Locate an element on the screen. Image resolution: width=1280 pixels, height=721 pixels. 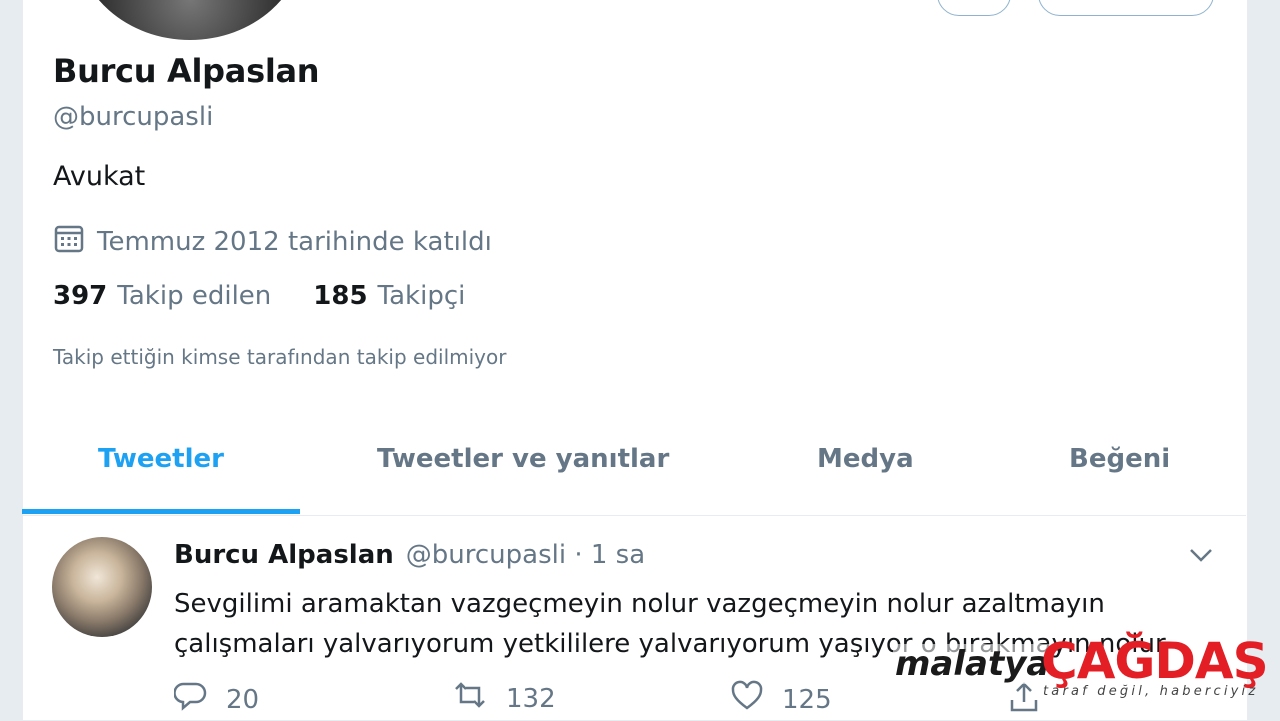
like-icon is located at coordinates (756, 699).